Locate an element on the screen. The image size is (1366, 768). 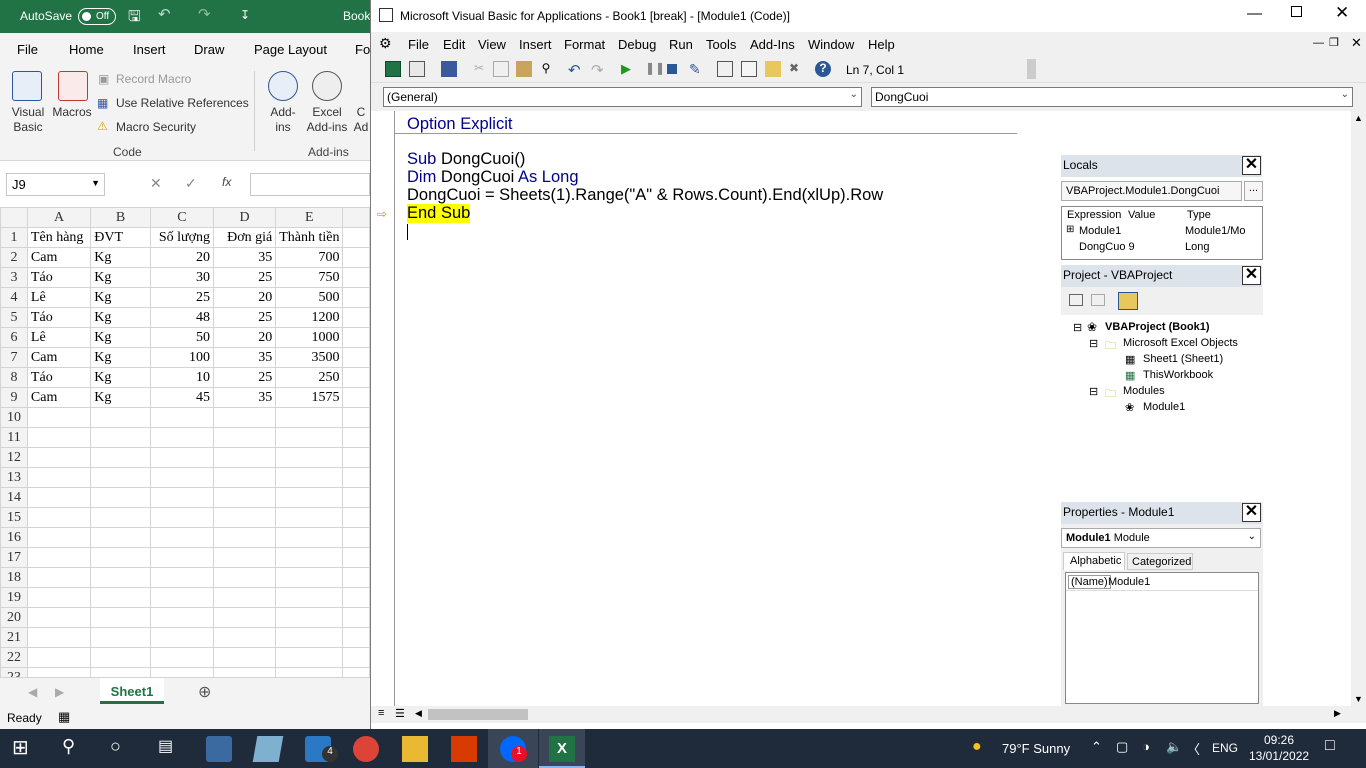
cell: 1575 is located at coordinates (309, 397).